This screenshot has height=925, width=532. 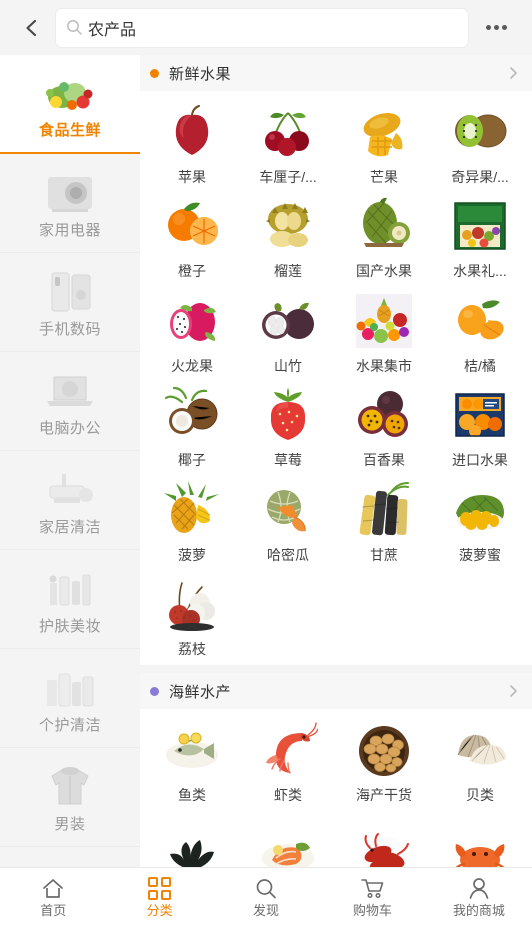 I want to click on grid-item: 桔/橘, so click(x=480, y=333).